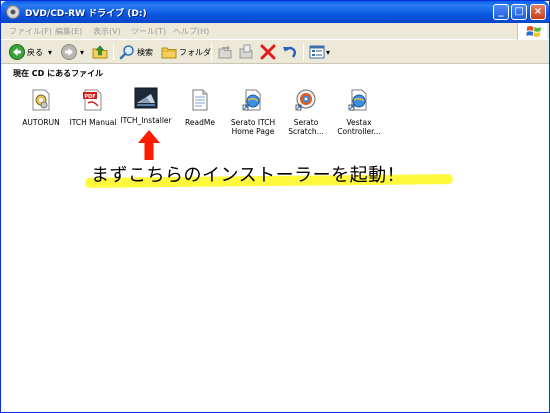 The image size is (550, 413). Describe the element at coordinates (136, 52) in the screenshot. I see `search-button: 検索` at that location.